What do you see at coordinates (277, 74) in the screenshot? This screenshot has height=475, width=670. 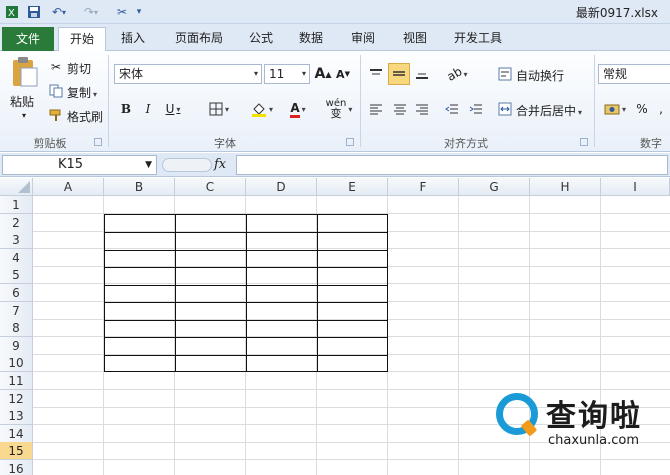 I see `font-size-value: 11` at bounding box center [277, 74].